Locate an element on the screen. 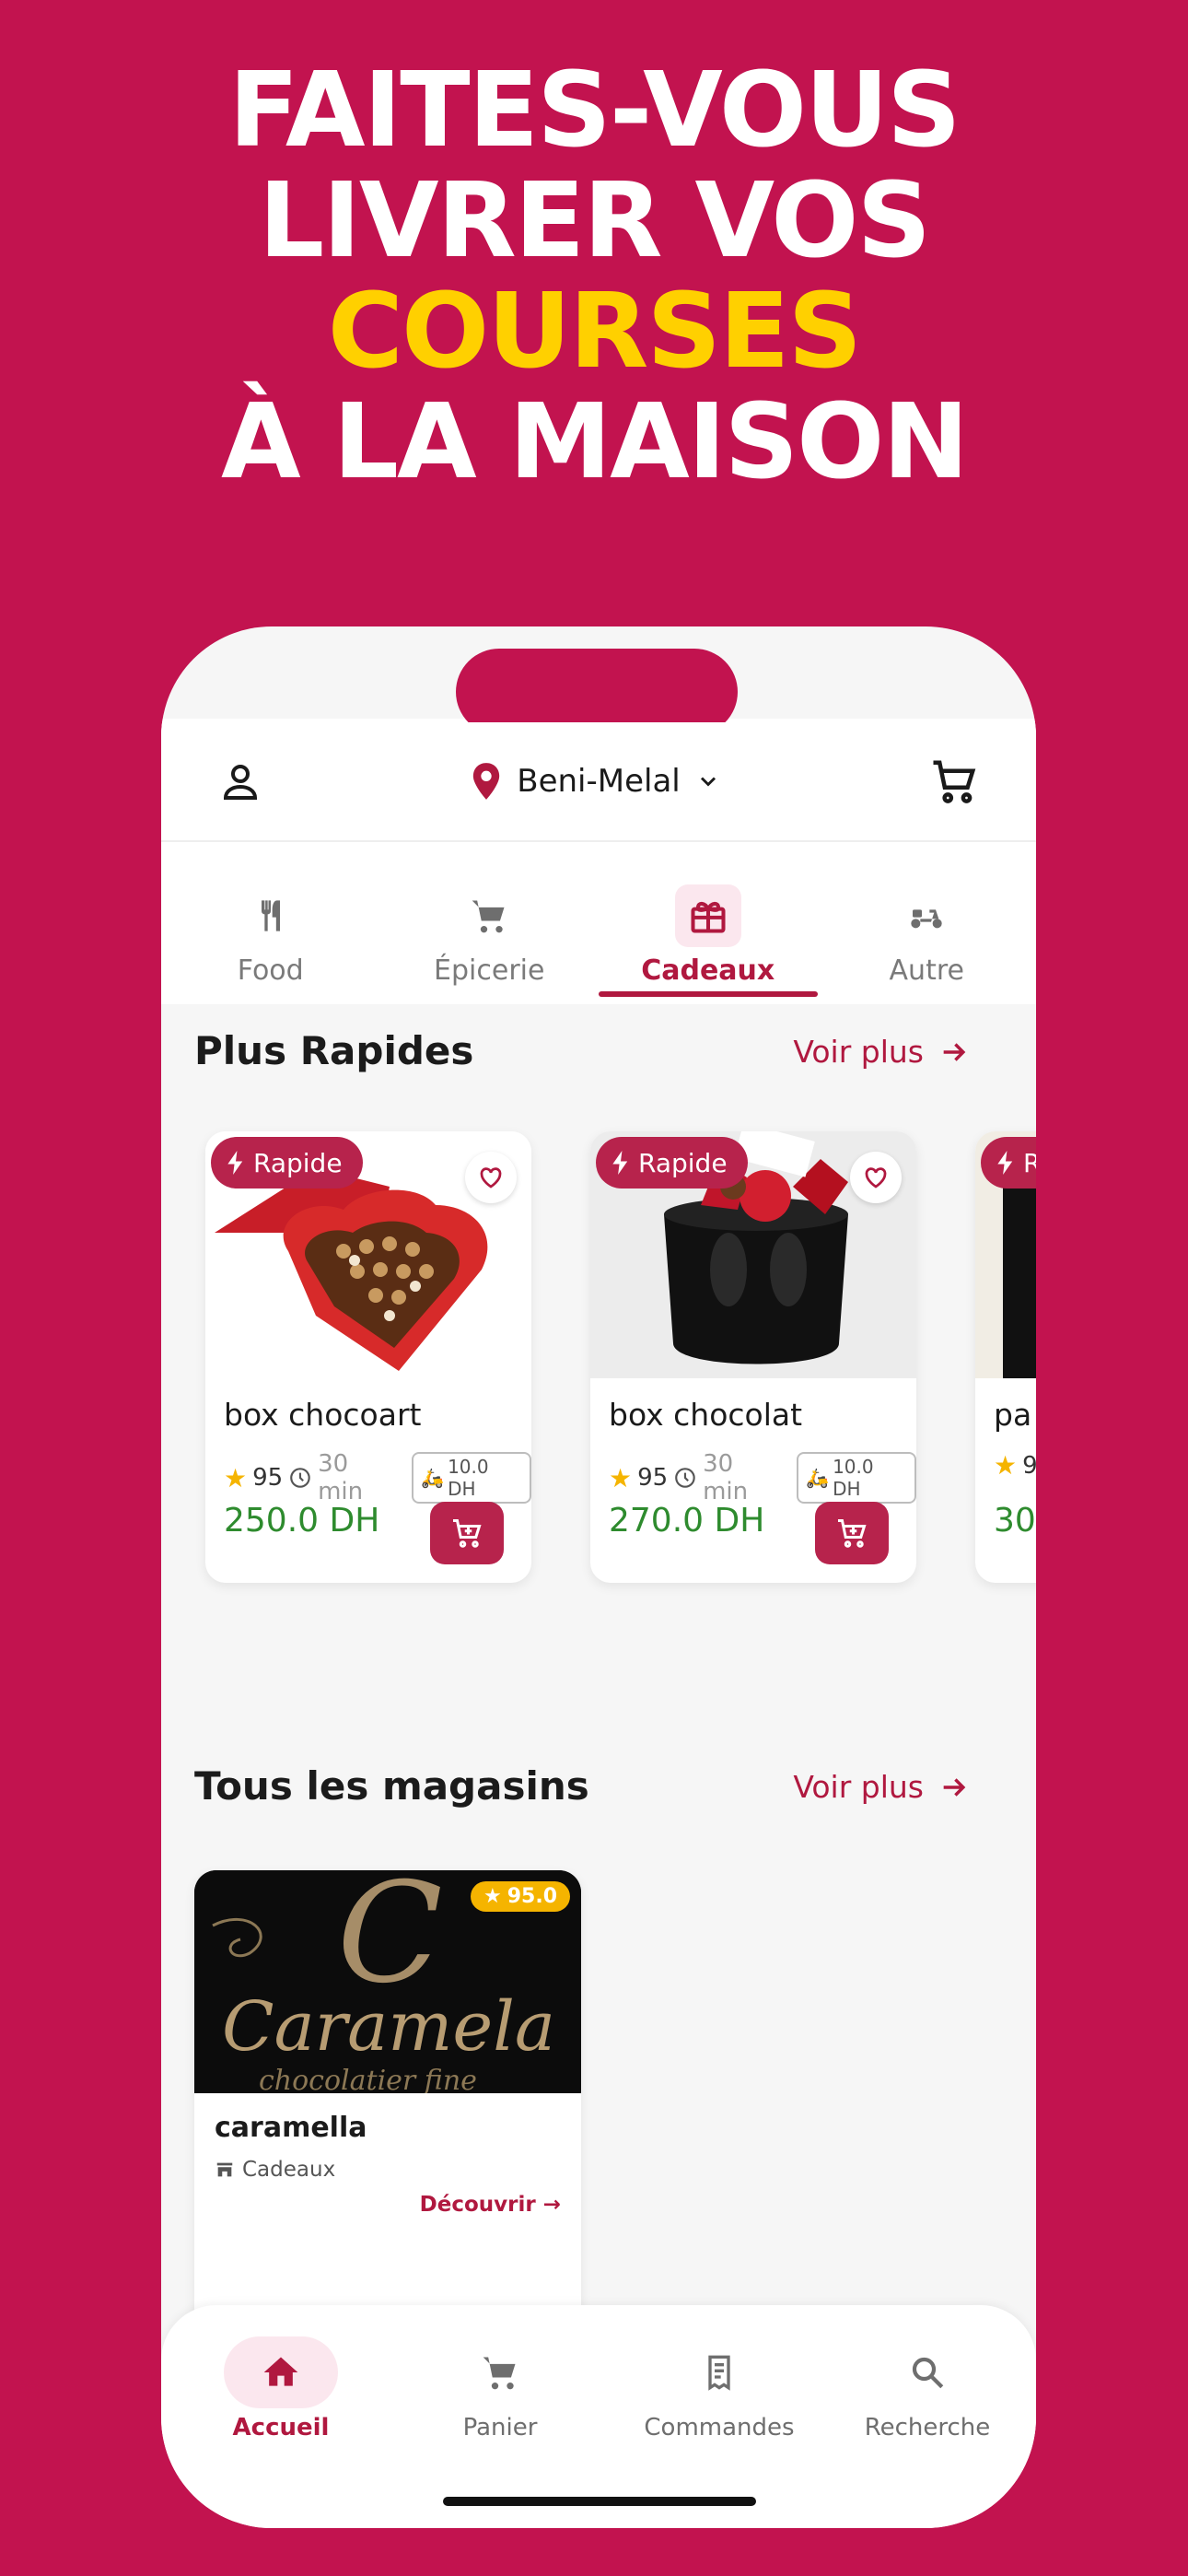  nav-cart: Panier is located at coordinates (500, 2388).